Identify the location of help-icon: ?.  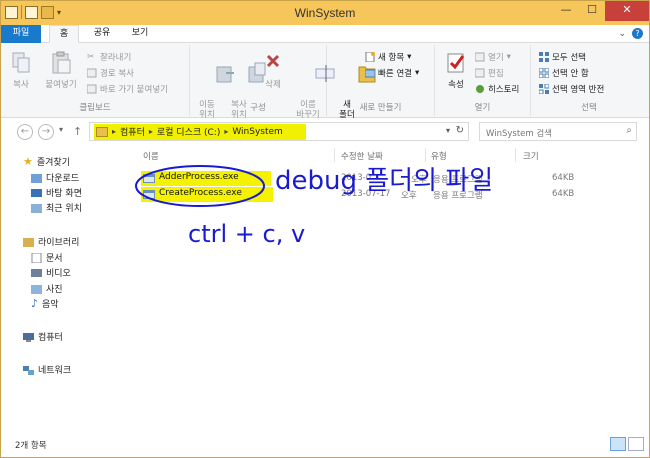
(637, 33).